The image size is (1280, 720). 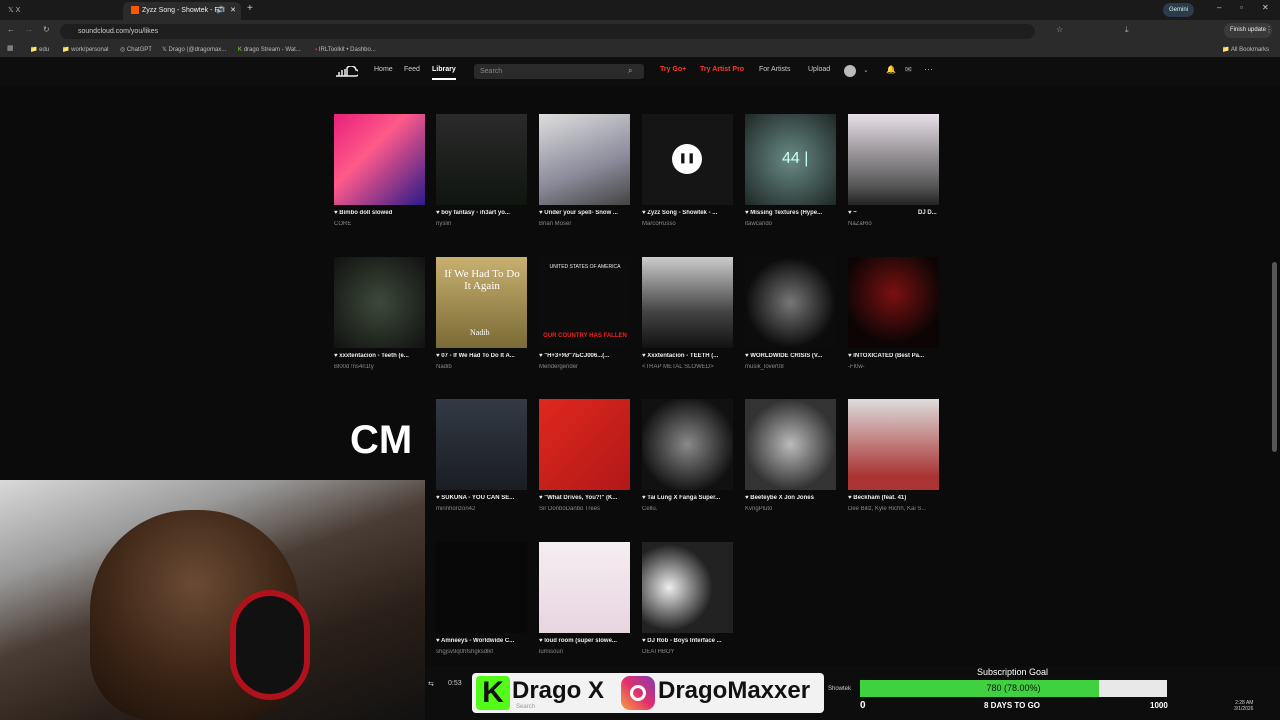 What do you see at coordinates (792, 509) in the screenshot?
I see `track-artist: KvngPluto` at bounding box center [792, 509].